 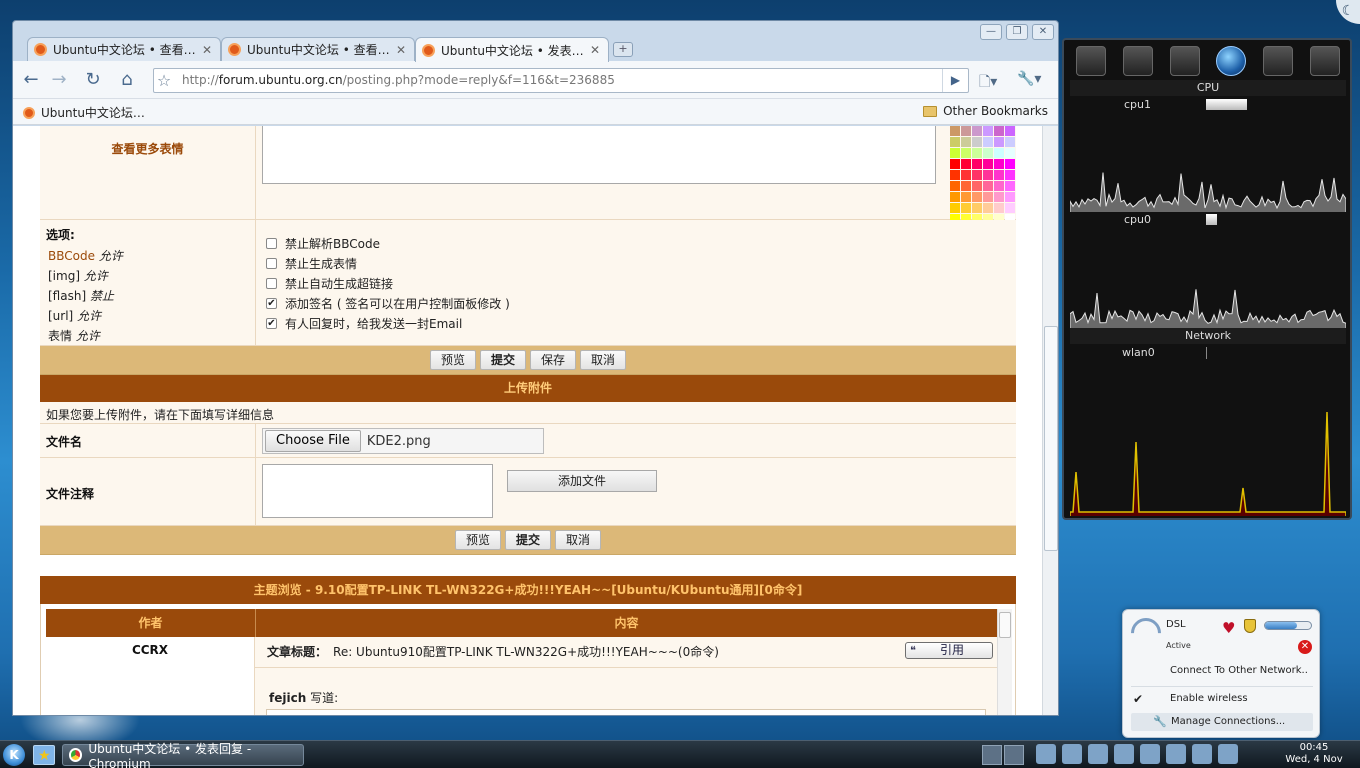 What do you see at coordinates (1324, 61) in the screenshot?
I see `cpu-chip-icon` at bounding box center [1324, 61].